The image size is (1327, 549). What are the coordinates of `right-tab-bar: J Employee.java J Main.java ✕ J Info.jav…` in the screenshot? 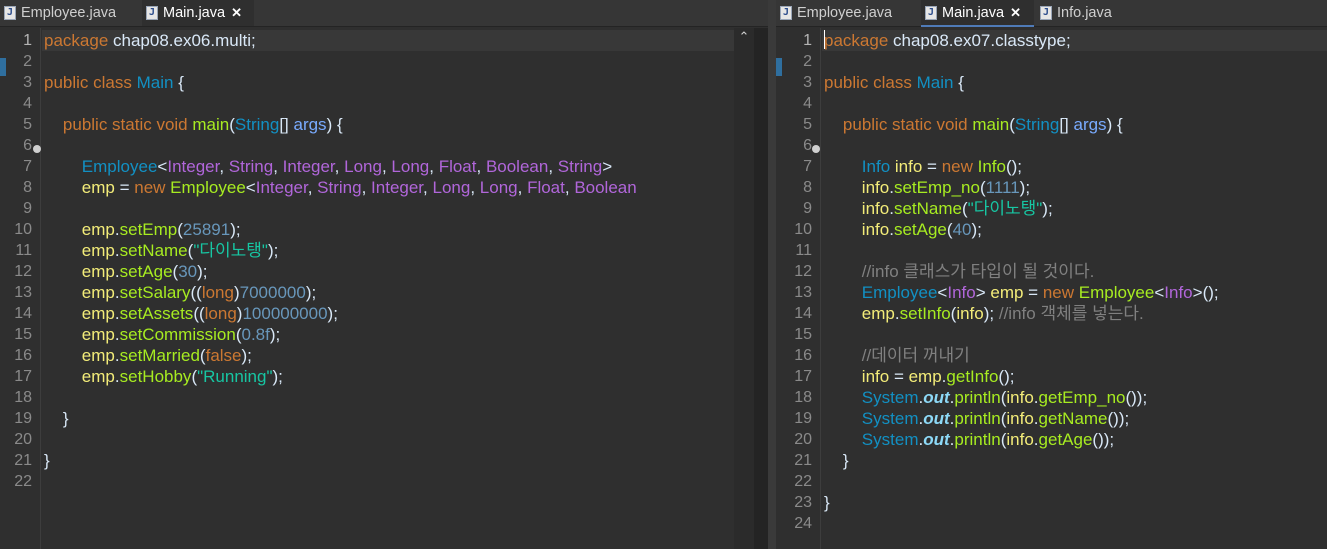 It's located at (1051, 13).